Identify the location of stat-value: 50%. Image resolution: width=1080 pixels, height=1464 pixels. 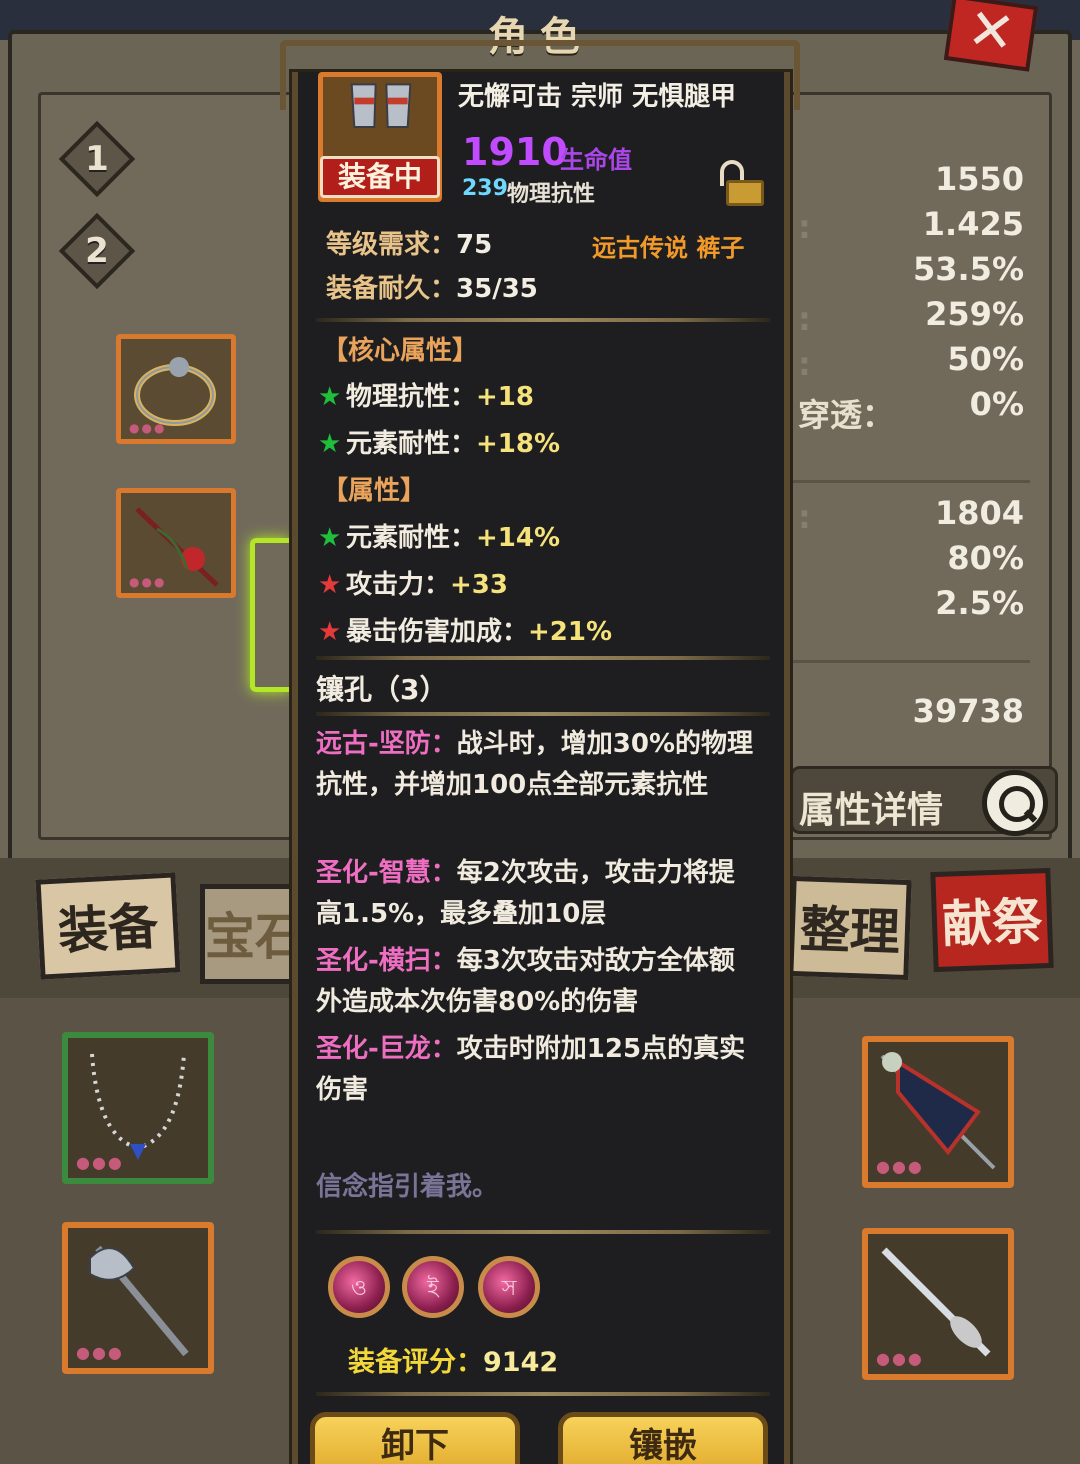
(985, 359).